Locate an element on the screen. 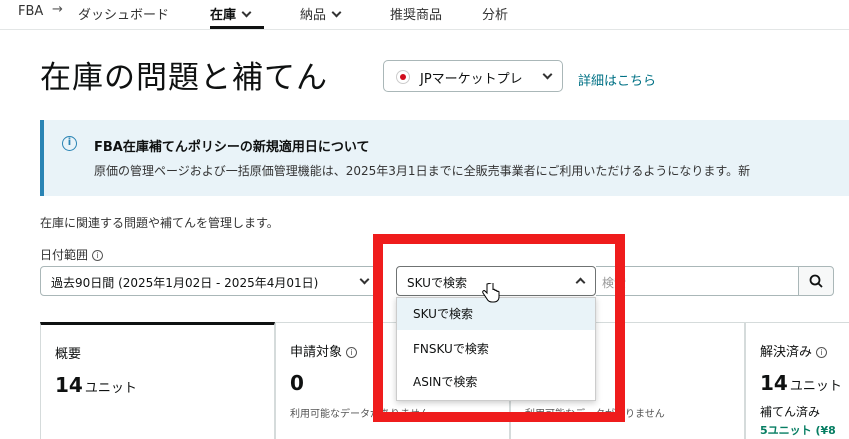  nav-analytics: 分析 is located at coordinates (495, 13).